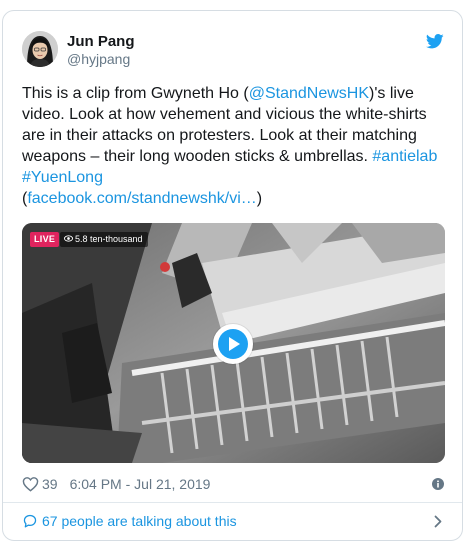 The height and width of the screenshot is (551, 465). I want to click on author-handle: @hyjpang, so click(98, 59).